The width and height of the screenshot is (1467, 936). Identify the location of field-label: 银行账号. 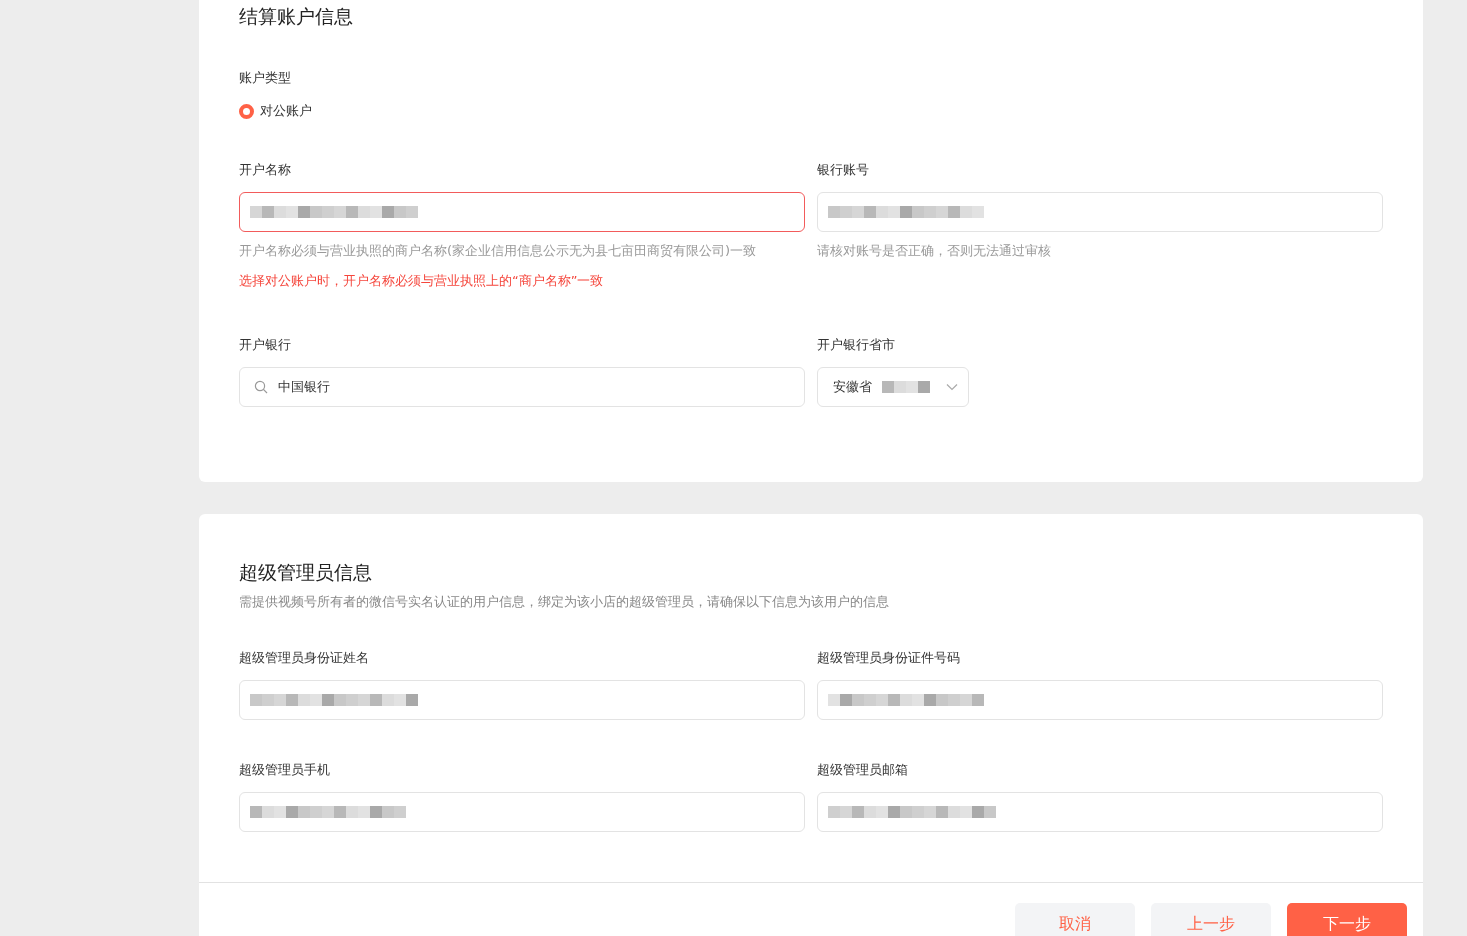
(843, 170).